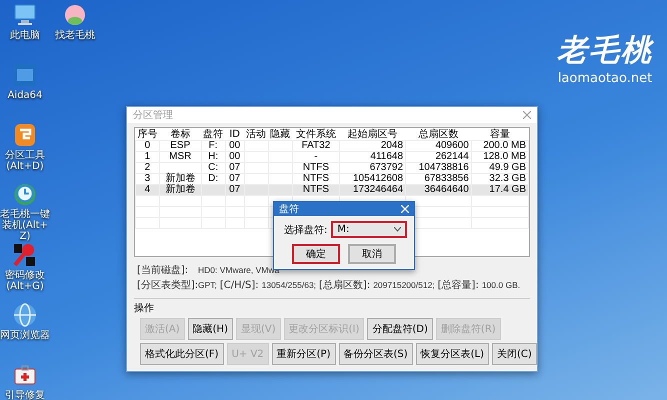 The width and height of the screenshot is (667, 400). Describe the element at coordinates (25, 194) in the screenshot. I see `installer-icon` at that location.